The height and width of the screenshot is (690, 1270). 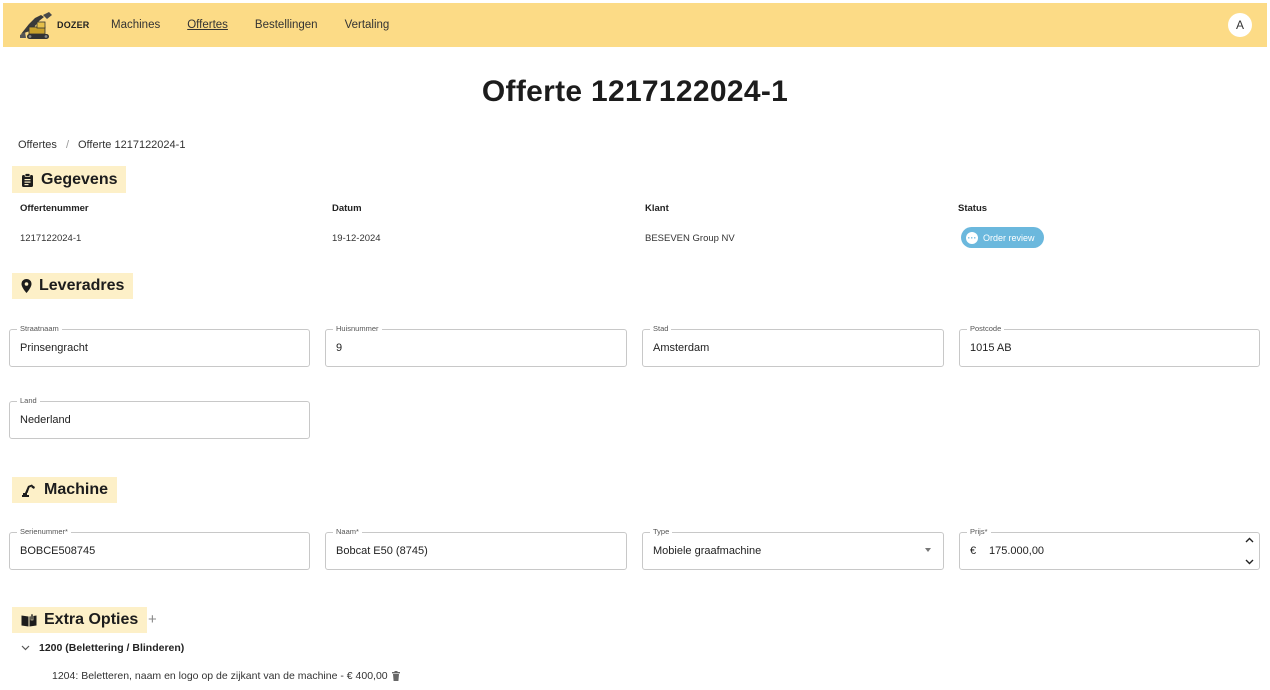 What do you see at coordinates (207, 25) in the screenshot?
I see `nav-item-offertes: Offertes` at bounding box center [207, 25].